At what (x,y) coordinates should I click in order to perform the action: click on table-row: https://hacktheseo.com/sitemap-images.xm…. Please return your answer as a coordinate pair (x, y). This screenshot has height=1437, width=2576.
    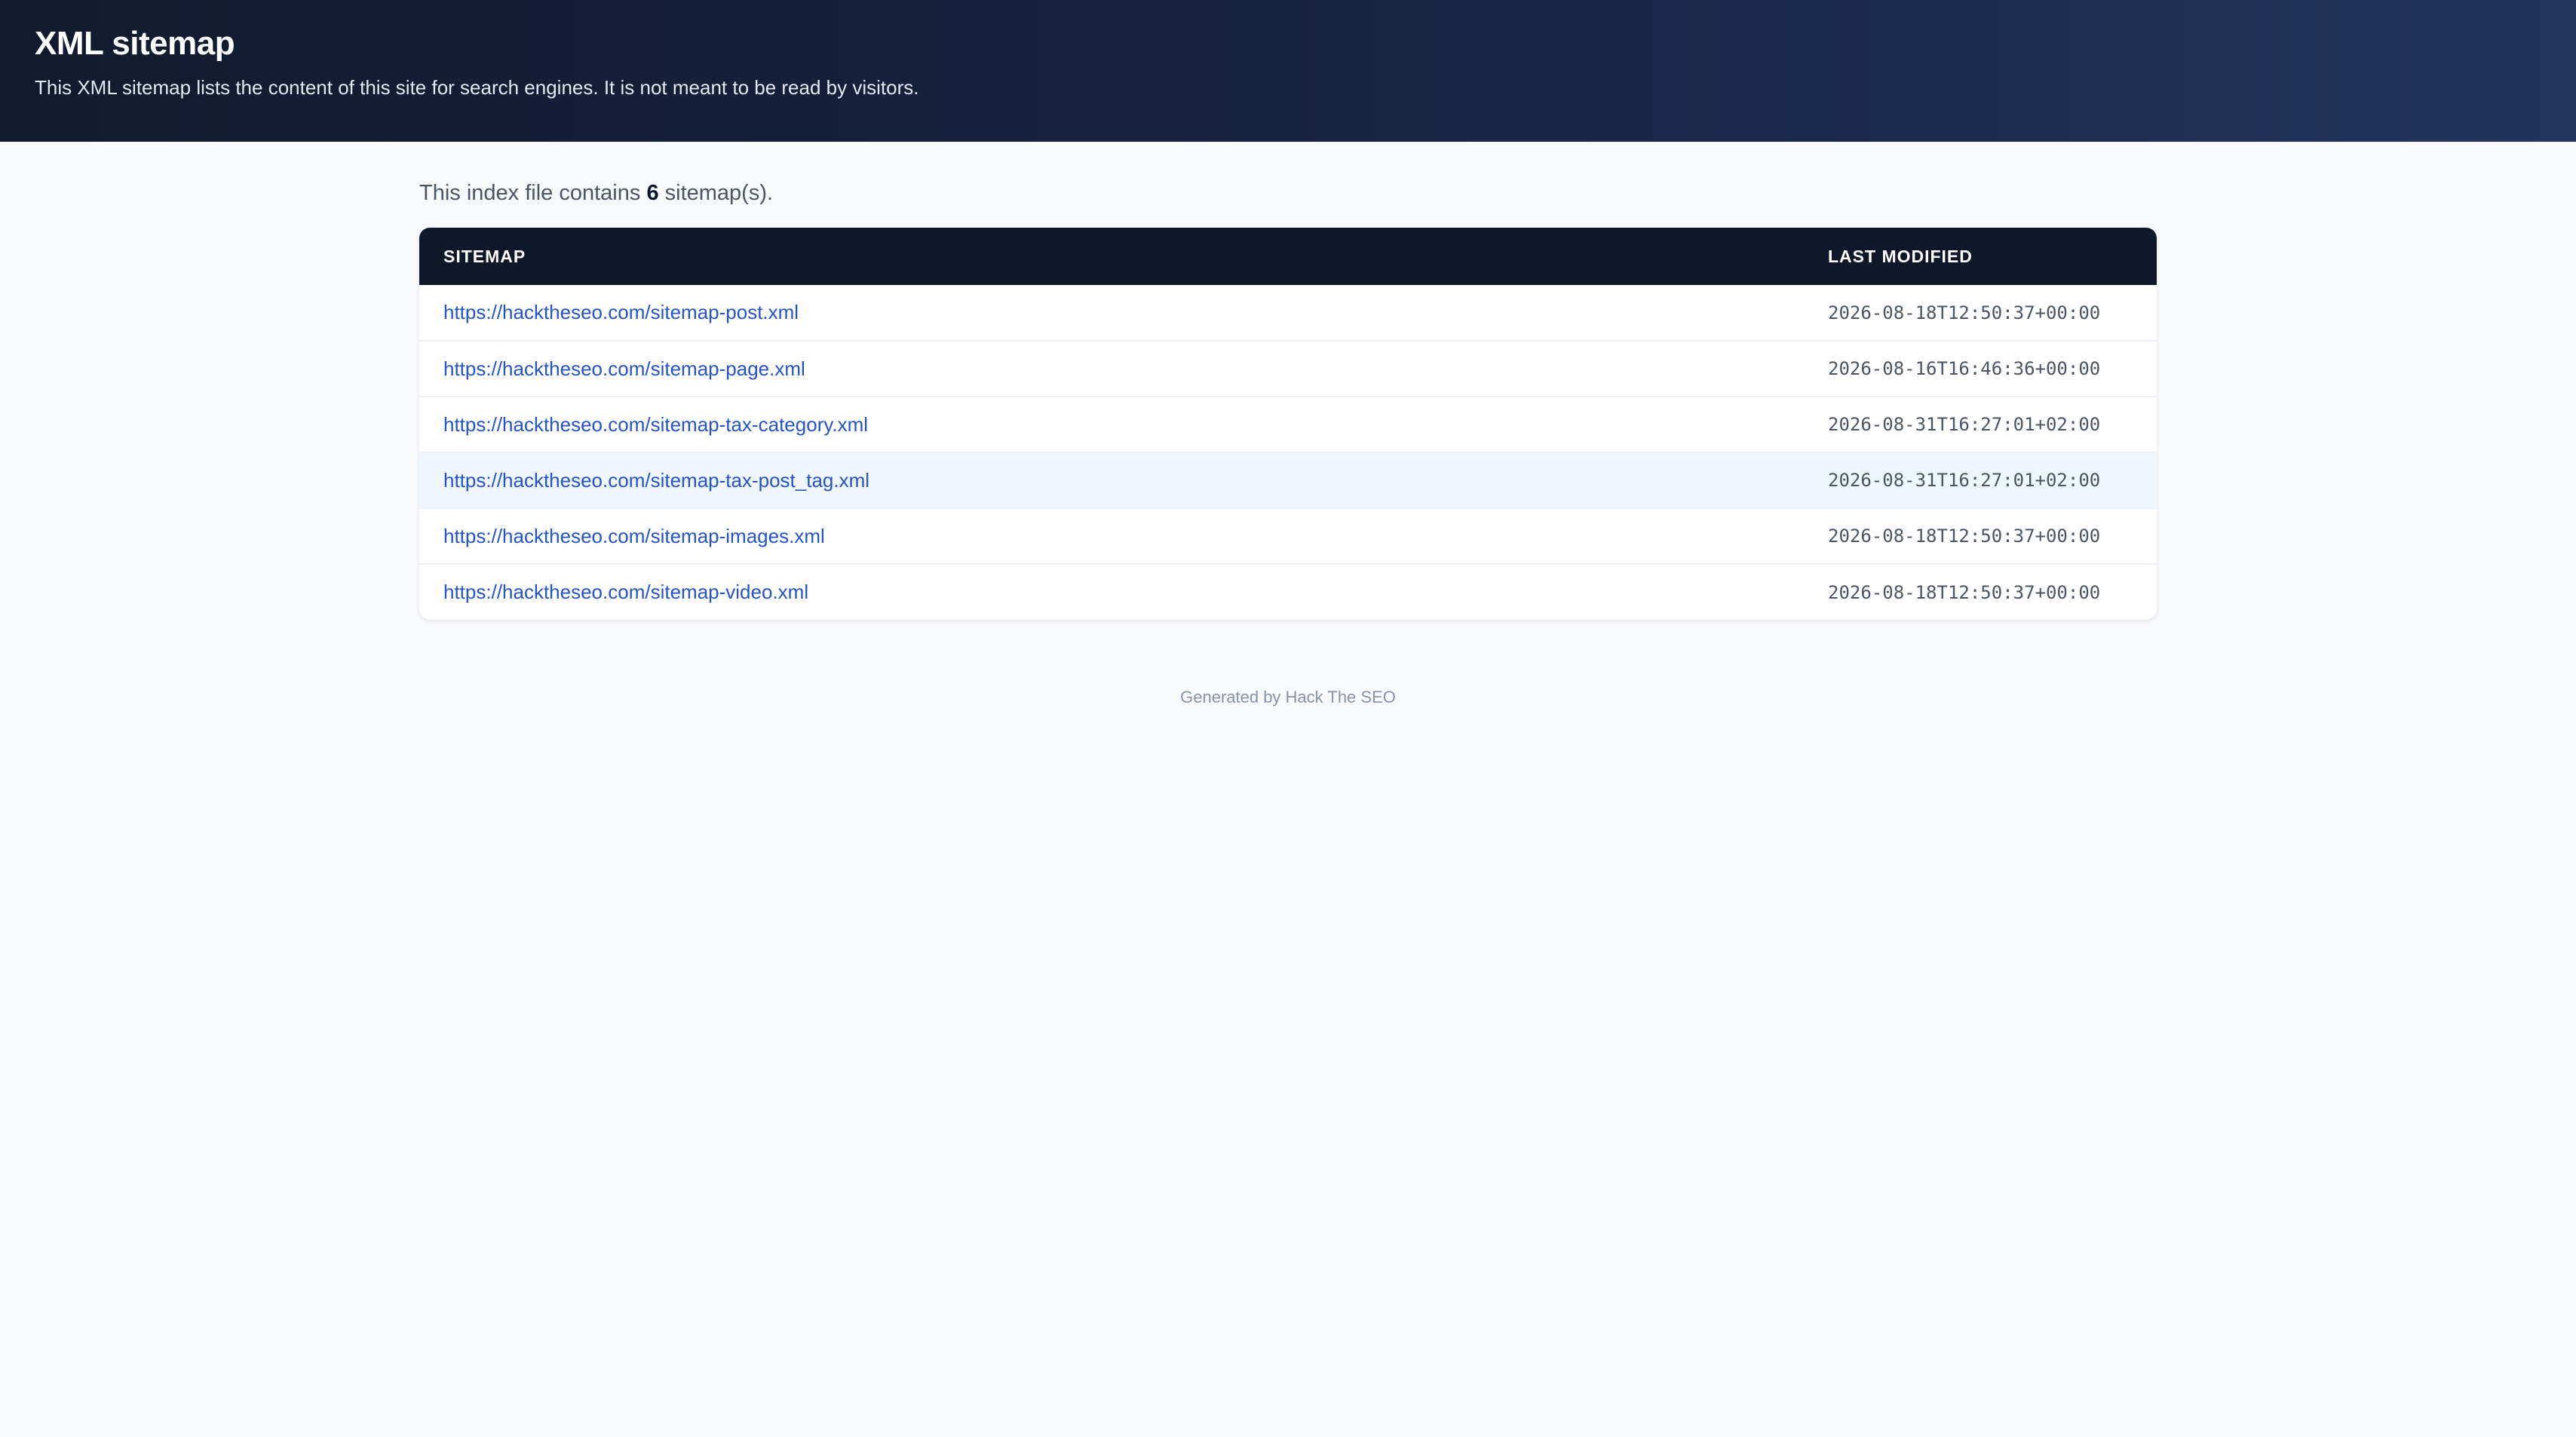
    Looking at the image, I should click on (1288, 536).